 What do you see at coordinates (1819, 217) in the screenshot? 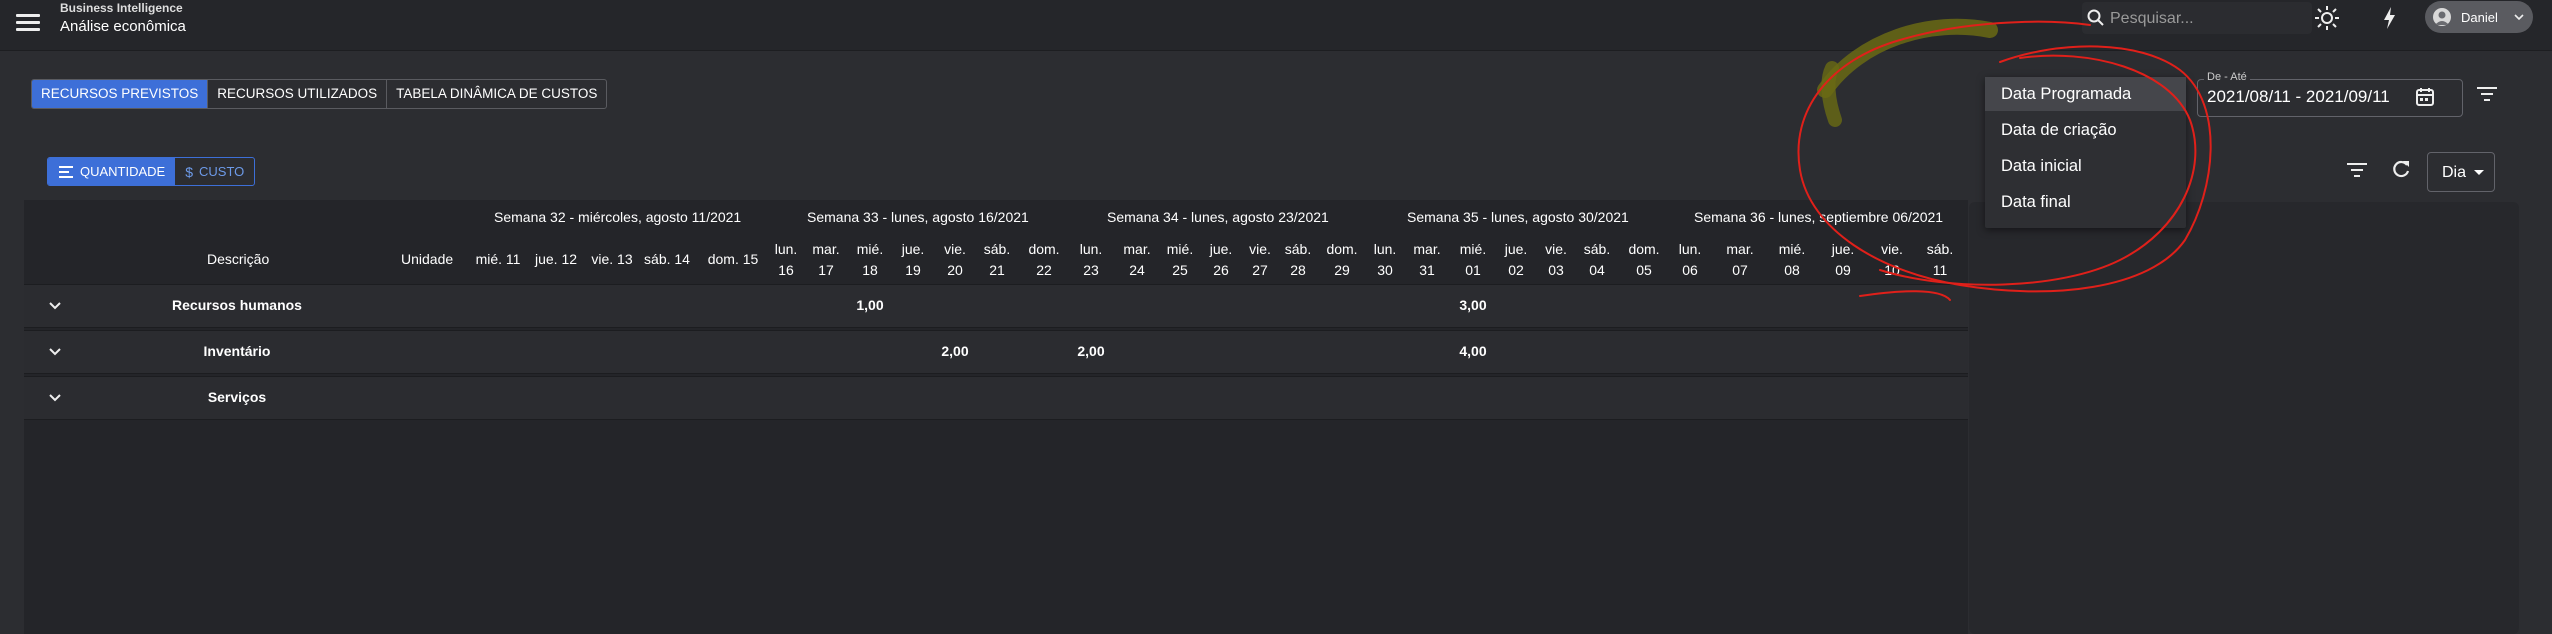
I see `week-header: Semana 36 - lunes, septiembre 06/2021` at bounding box center [1819, 217].